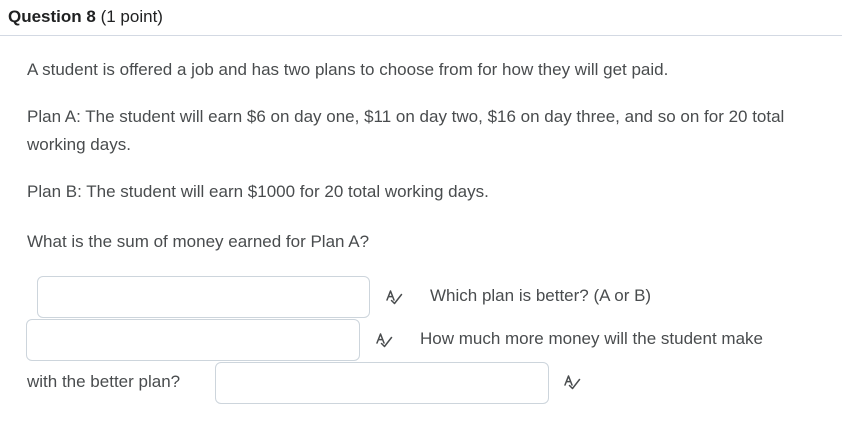  Describe the element at coordinates (104, 381) in the screenshot. I see `better-plan-prompt-end: with the better plan?` at that location.